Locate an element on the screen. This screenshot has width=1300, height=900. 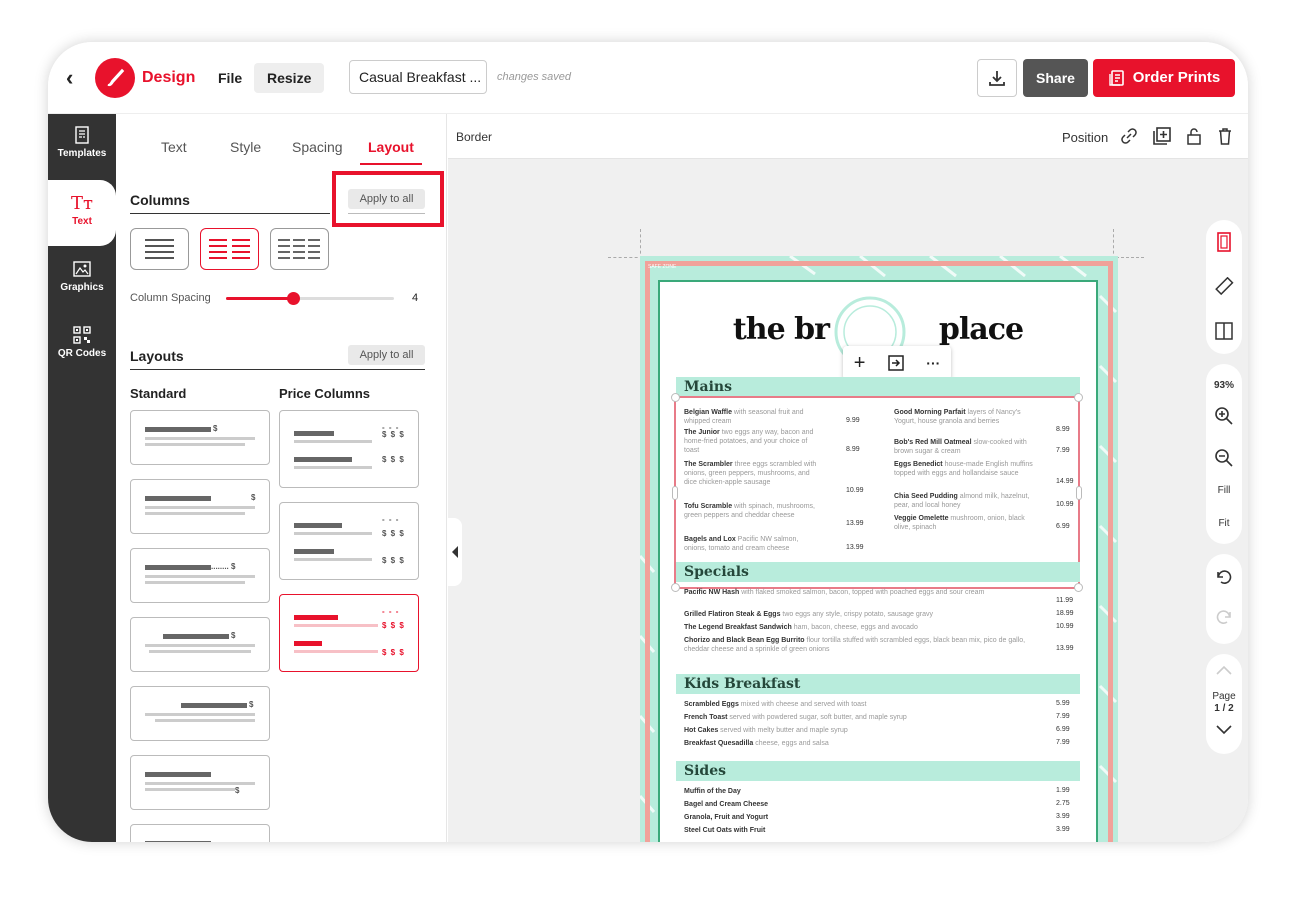
layout-price-columns-1: - - - $ $ $ $ $ $ is located at coordinates (349, 449).